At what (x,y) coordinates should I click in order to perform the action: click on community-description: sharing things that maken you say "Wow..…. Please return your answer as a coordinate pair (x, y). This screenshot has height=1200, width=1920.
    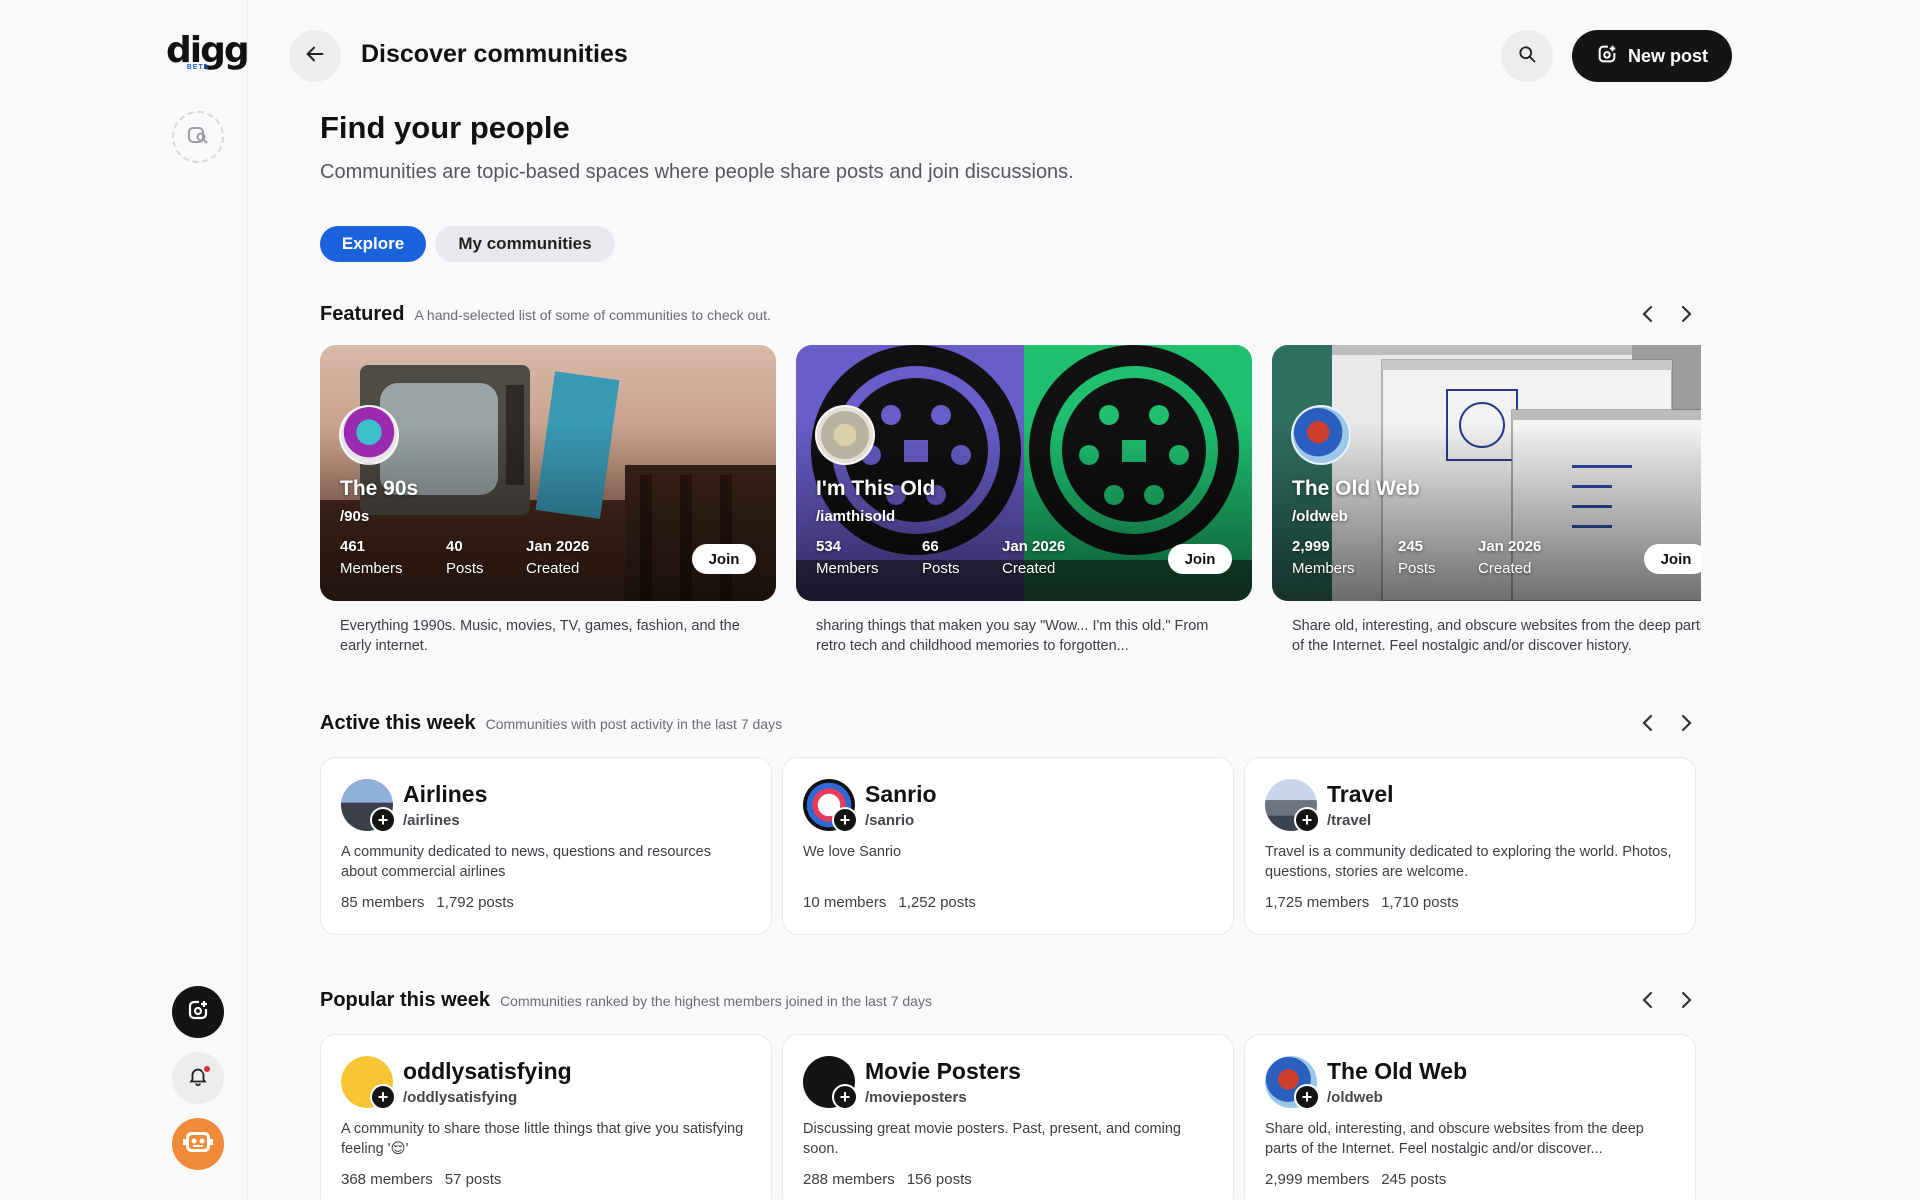
    Looking at the image, I should click on (1012, 636).